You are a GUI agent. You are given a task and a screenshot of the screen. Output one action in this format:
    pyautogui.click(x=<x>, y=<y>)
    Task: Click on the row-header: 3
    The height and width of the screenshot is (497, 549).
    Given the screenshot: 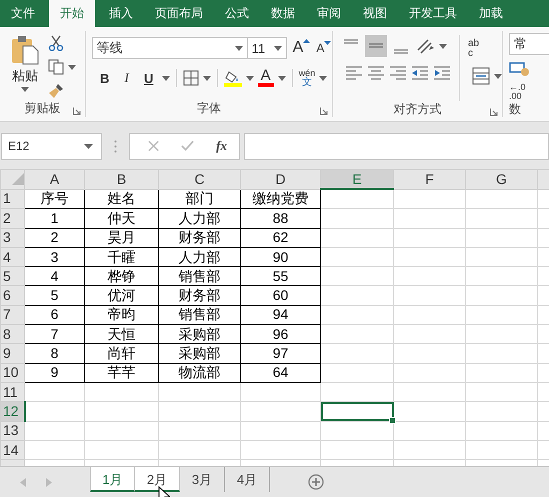 What is the action you would take?
    pyautogui.click(x=12, y=238)
    